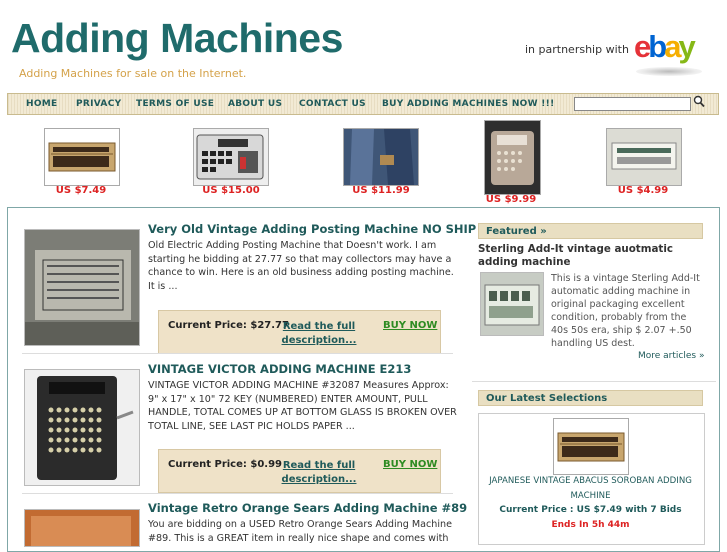 Image resolution: width=727 pixels, height=552 pixels. Describe the element at coordinates (699, 101) in the screenshot. I see `search-icon` at that location.